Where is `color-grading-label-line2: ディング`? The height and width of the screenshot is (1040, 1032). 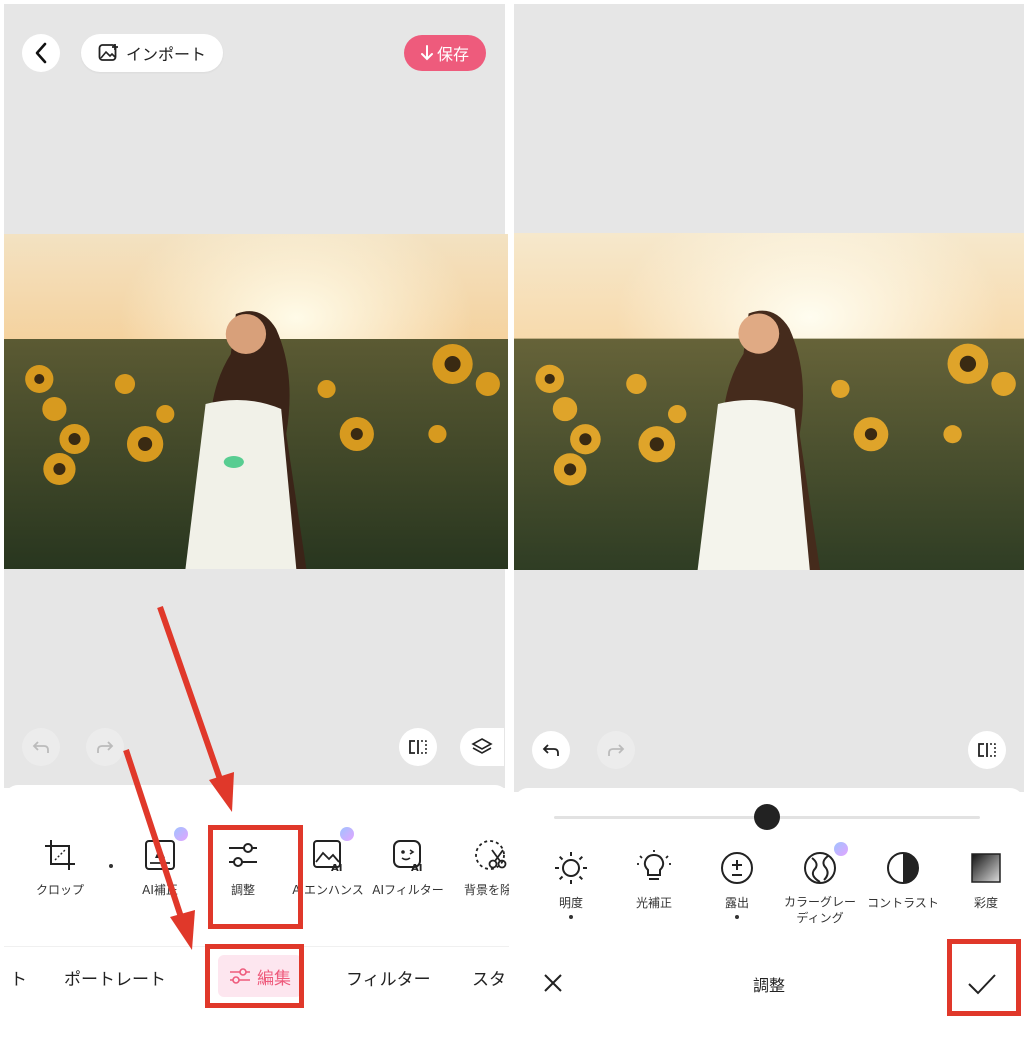 color-grading-label-line2: ディング is located at coordinates (820, 918).